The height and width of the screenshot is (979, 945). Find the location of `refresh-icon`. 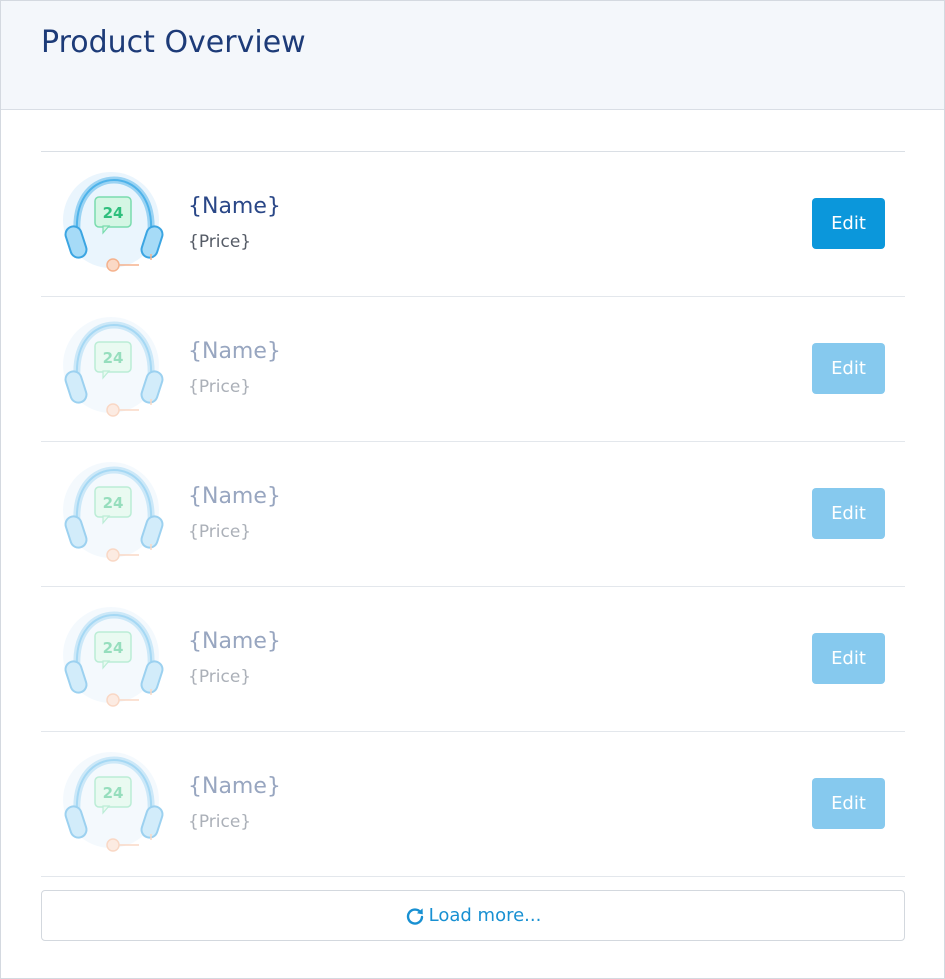

refresh-icon is located at coordinates (415, 916).